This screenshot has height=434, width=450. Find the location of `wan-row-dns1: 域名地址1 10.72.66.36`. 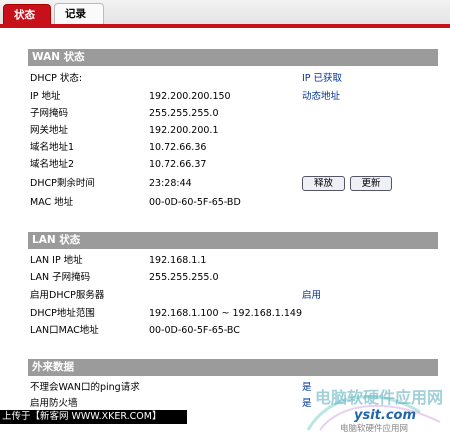

wan-row-dns1: 域名地址1 10.72.66.36 is located at coordinates (233, 147).